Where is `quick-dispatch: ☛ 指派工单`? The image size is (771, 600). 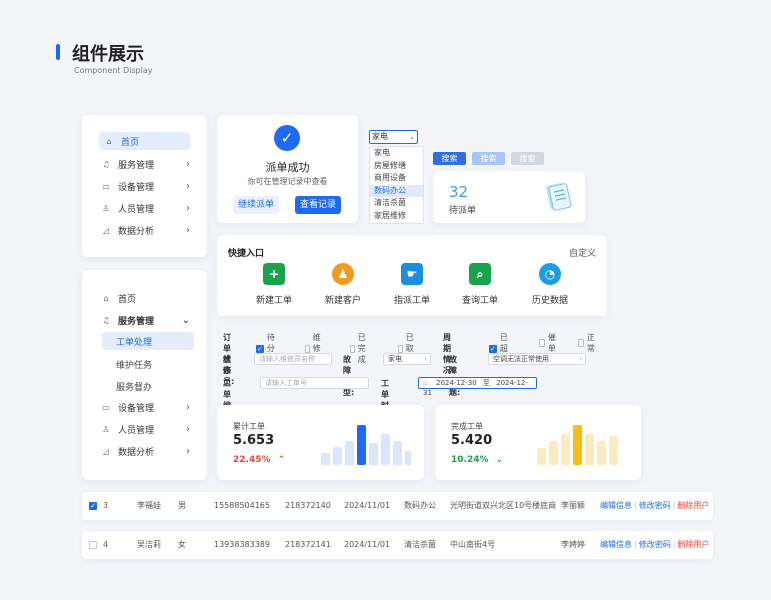 quick-dispatch: ☛ 指派工单 is located at coordinates (412, 284).